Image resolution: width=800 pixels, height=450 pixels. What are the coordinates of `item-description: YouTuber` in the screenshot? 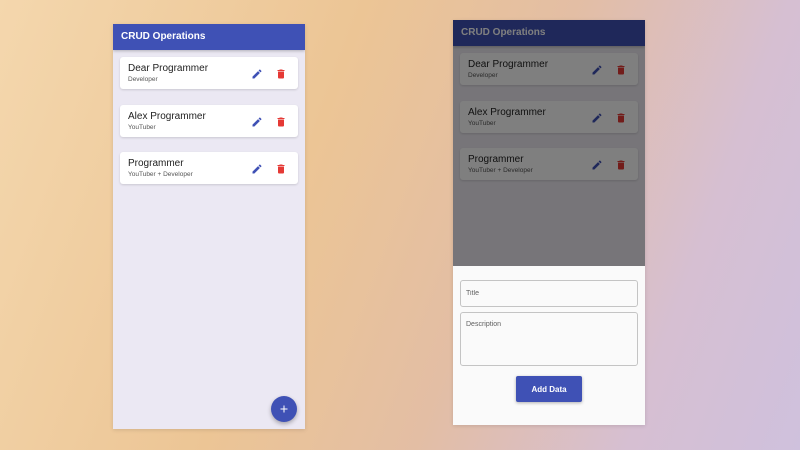 It's located at (142, 127).